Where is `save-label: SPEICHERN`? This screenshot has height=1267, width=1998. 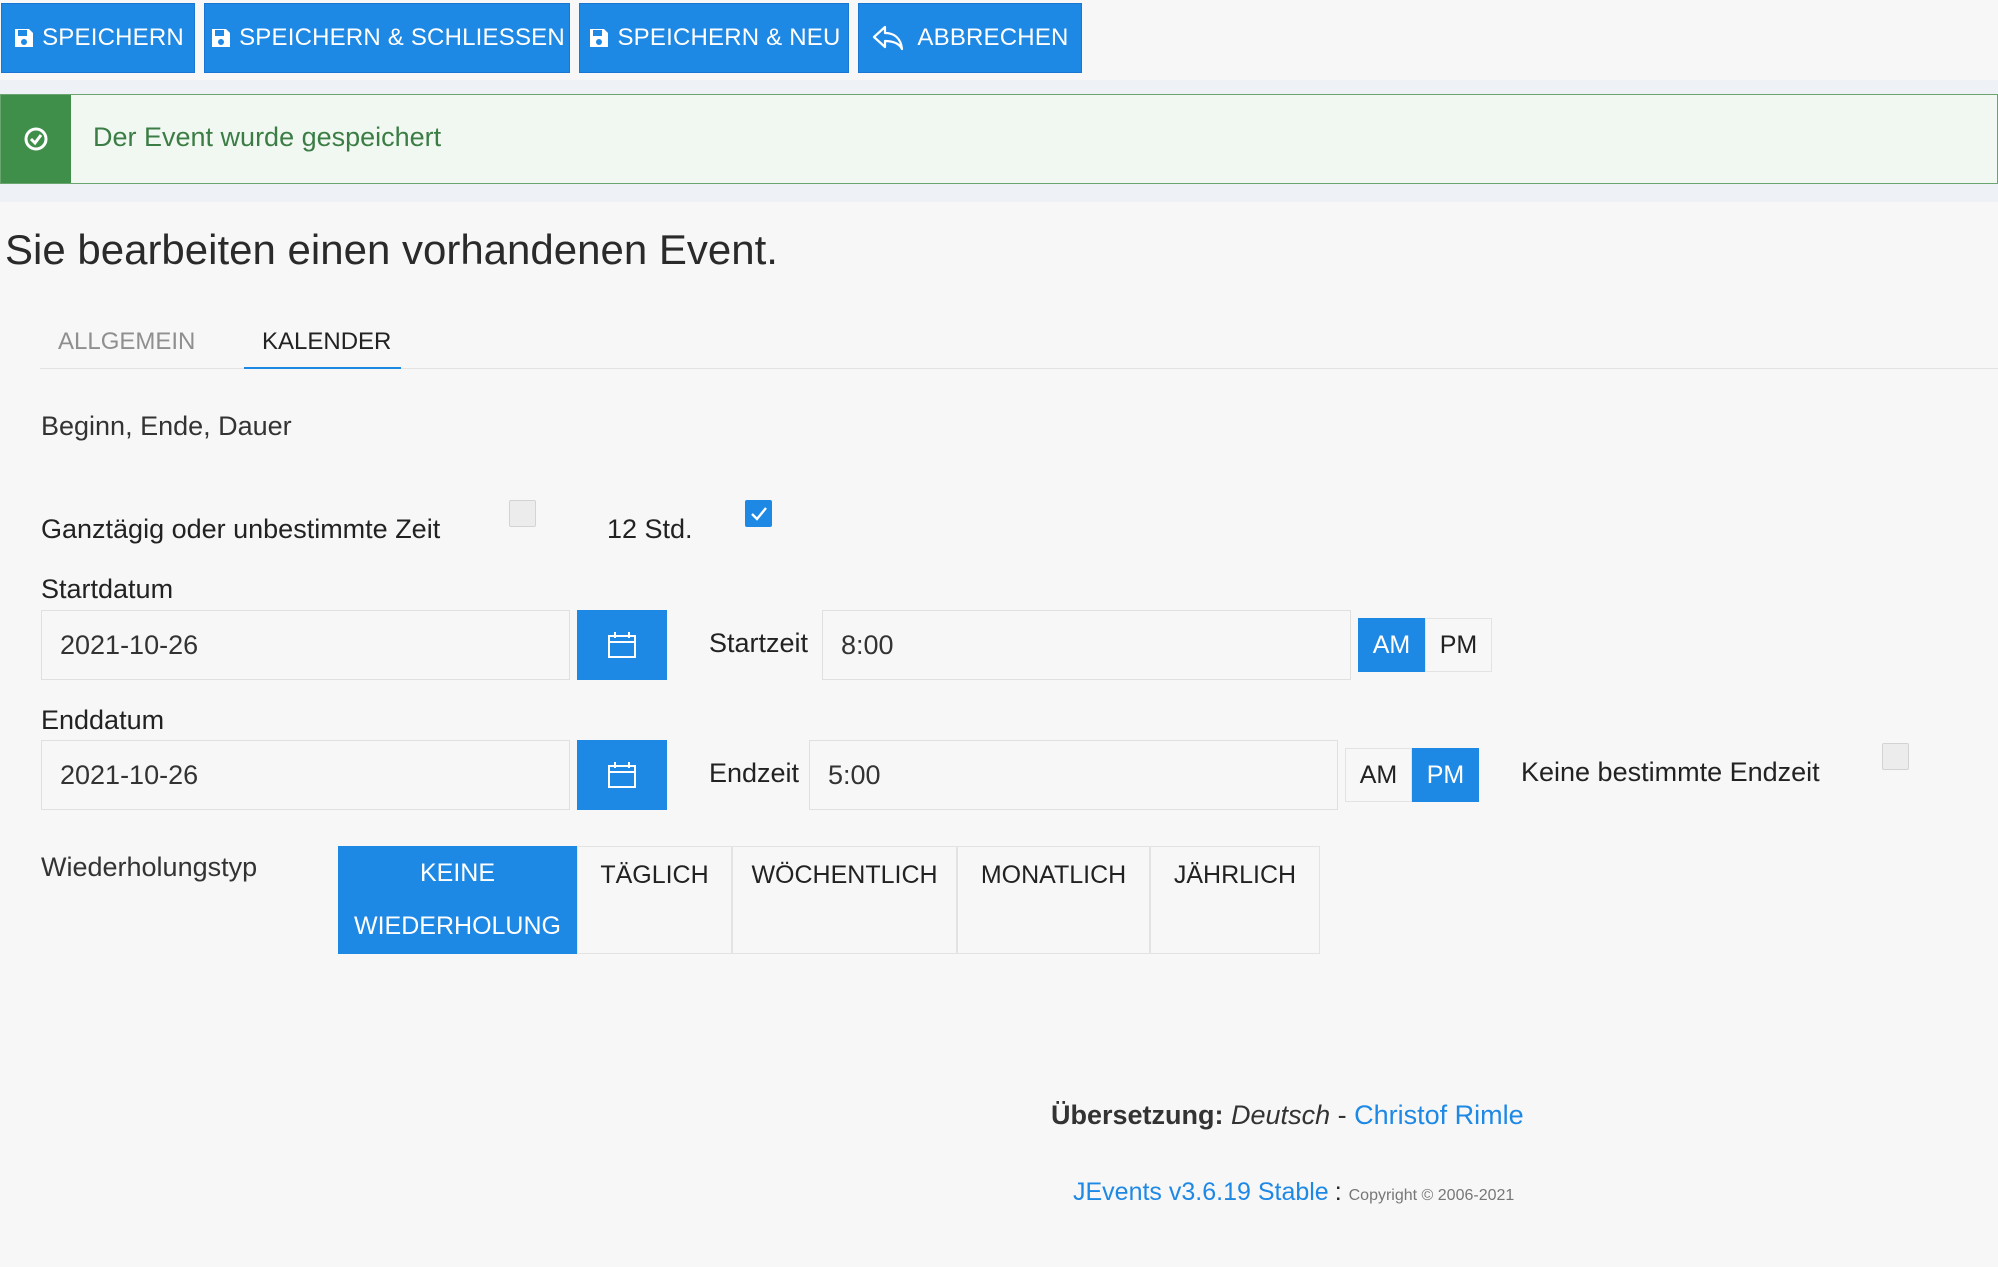 save-label: SPEICHERN is located at coordinates (113, 37).